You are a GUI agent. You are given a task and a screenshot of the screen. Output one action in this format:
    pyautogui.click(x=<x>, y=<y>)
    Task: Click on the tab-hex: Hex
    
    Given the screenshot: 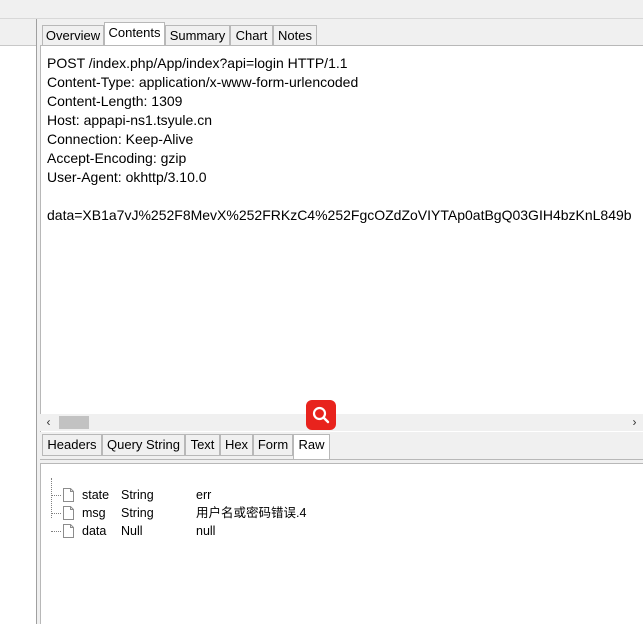 What is the action you would take?
    pyautogui.click(x=236, y=445)
    